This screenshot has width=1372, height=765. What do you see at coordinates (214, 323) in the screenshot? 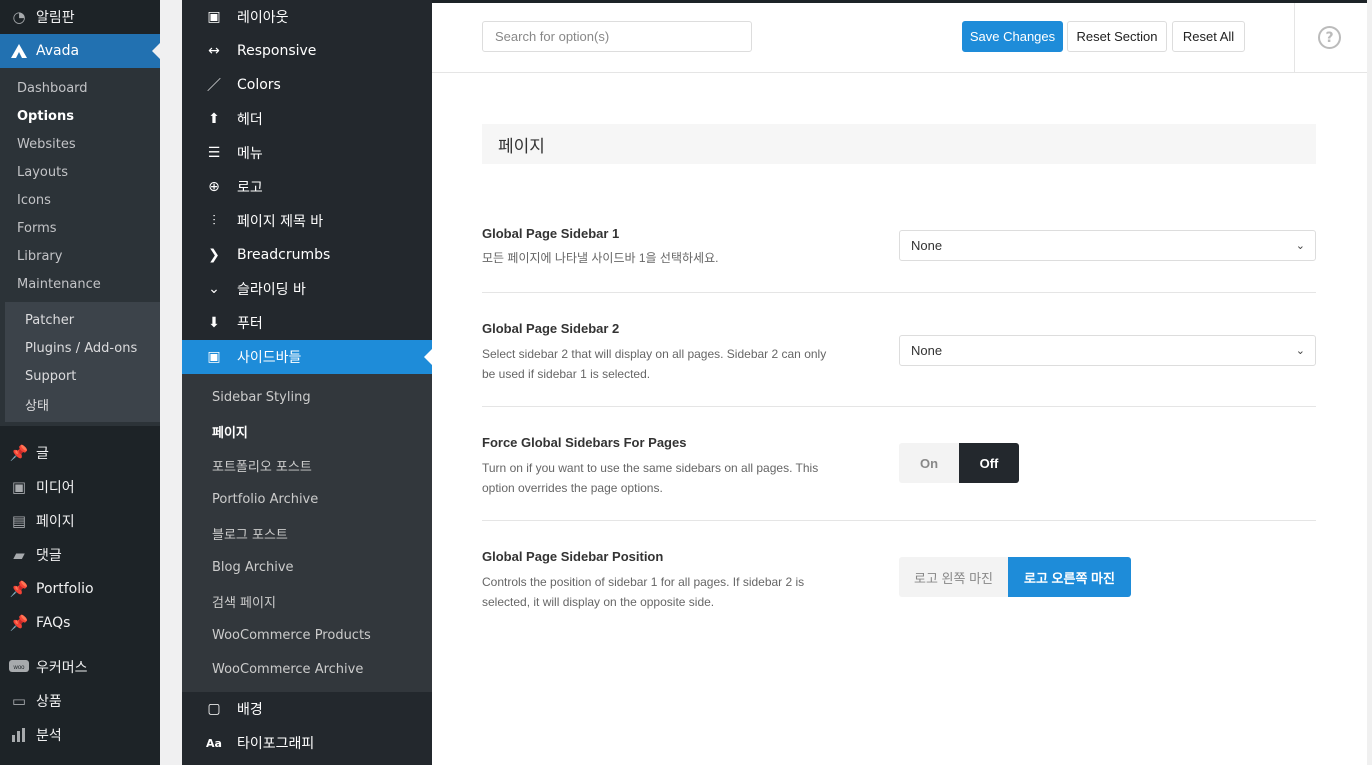
I see `arrow-down-icon: ⬇` at bounding box center [214, 323].